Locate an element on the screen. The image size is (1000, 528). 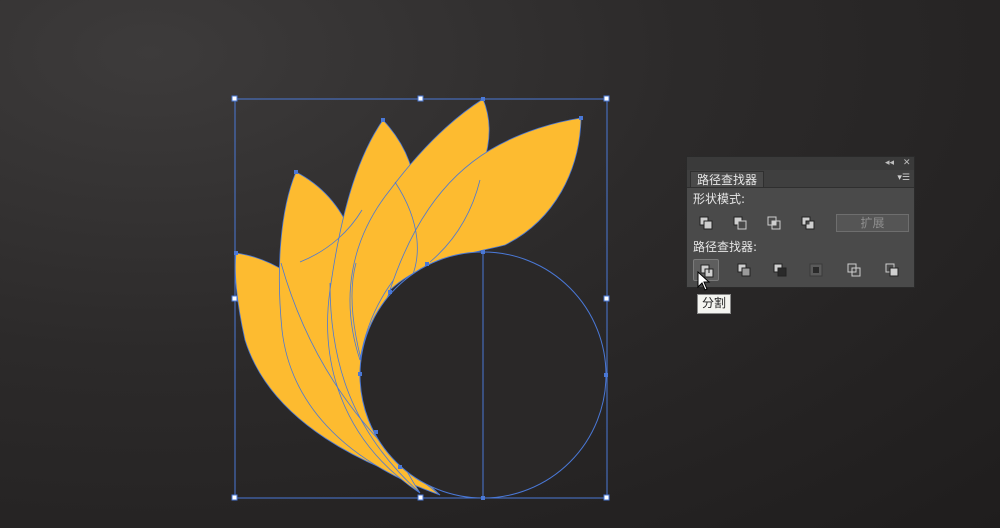
exclude-icon is located at coordinates (808, 223).